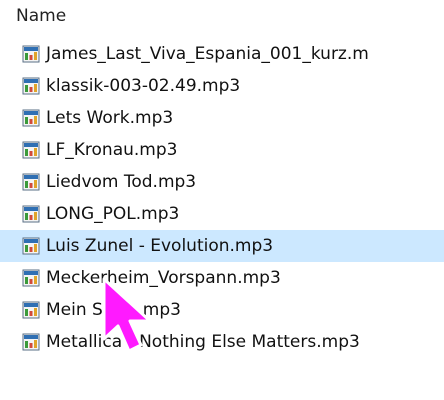 The height and width of the screenshot is (400, 444). Describe the element at coordinates (222, 310) in the screenshot. I see `file-row: Mein Stern.mp3` at that location.